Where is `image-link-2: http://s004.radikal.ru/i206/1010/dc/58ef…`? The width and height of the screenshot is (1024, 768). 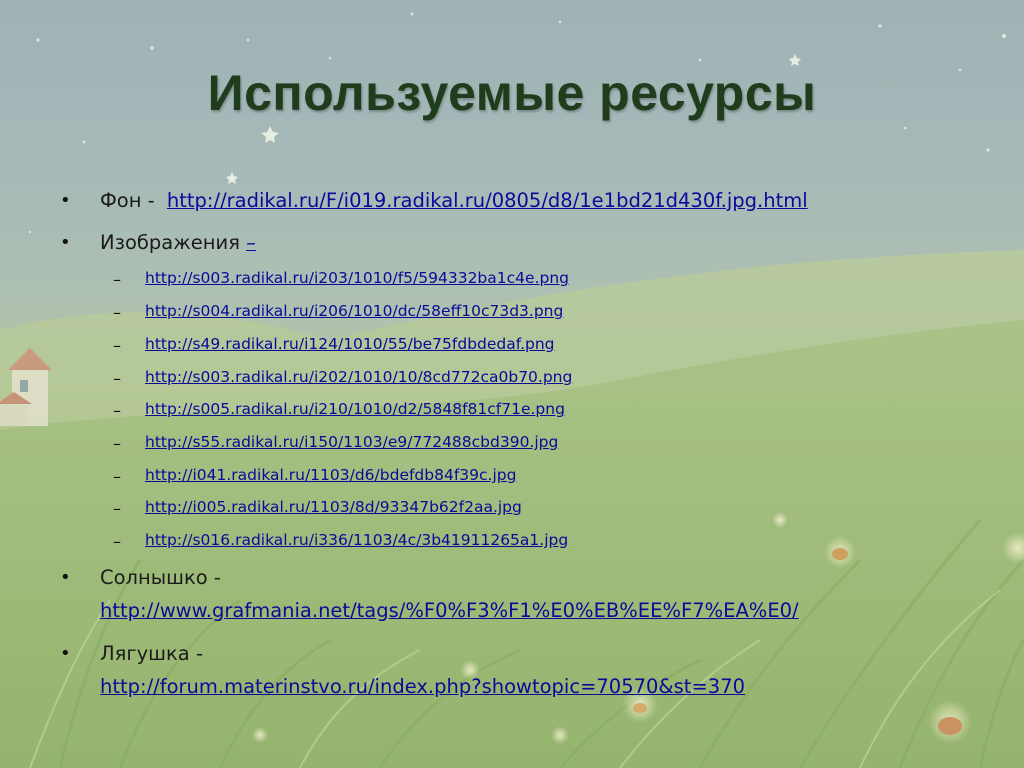 image-link-2: http://s004.radikal.ru/i206/1010/dc/58ef… is located at coordinates (354, 311).